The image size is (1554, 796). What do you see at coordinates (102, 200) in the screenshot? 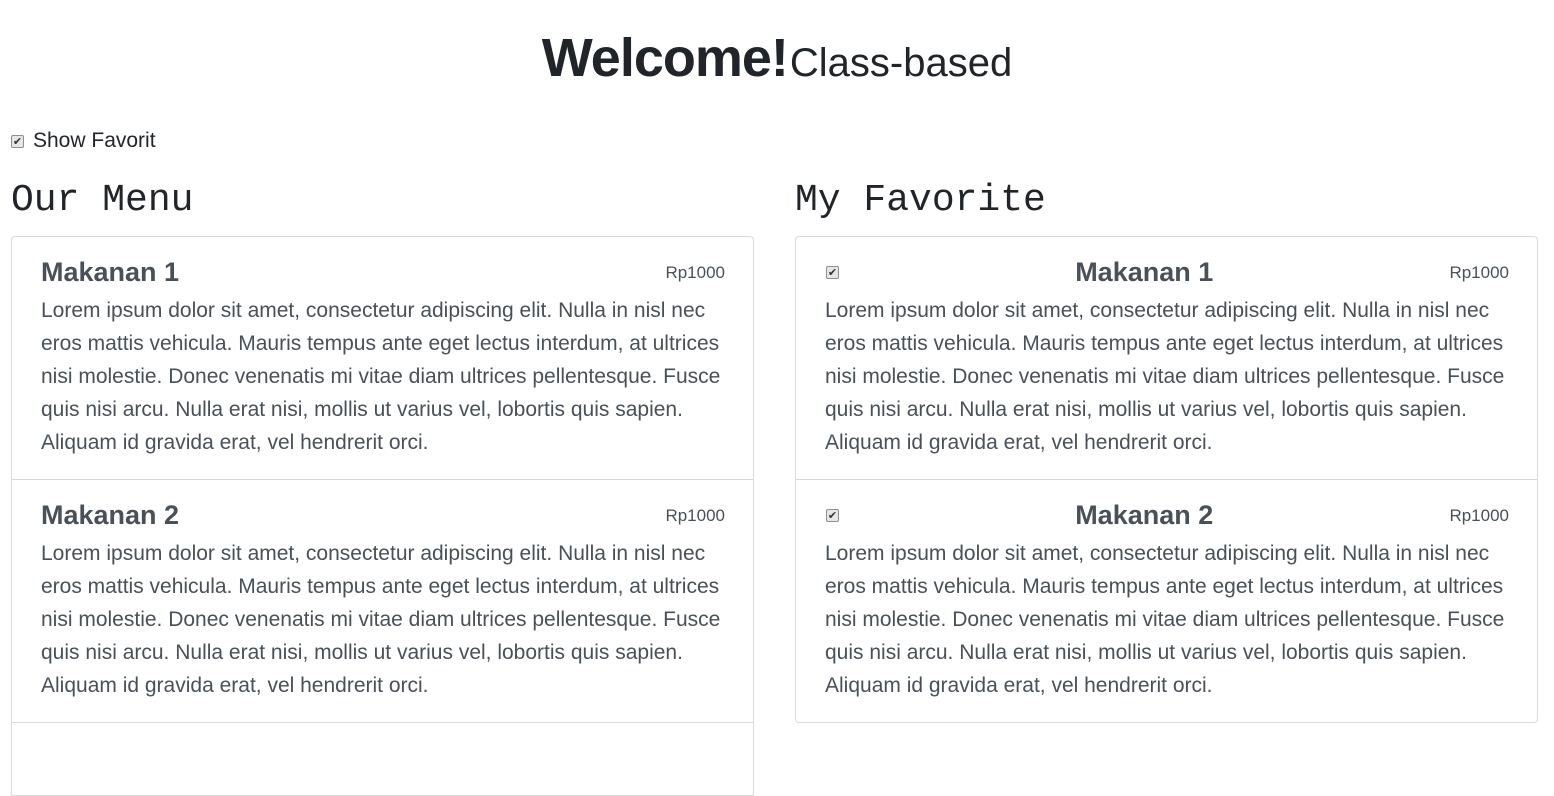
I see `menu-heading: Our Menu` at bounding box center [102, 200].